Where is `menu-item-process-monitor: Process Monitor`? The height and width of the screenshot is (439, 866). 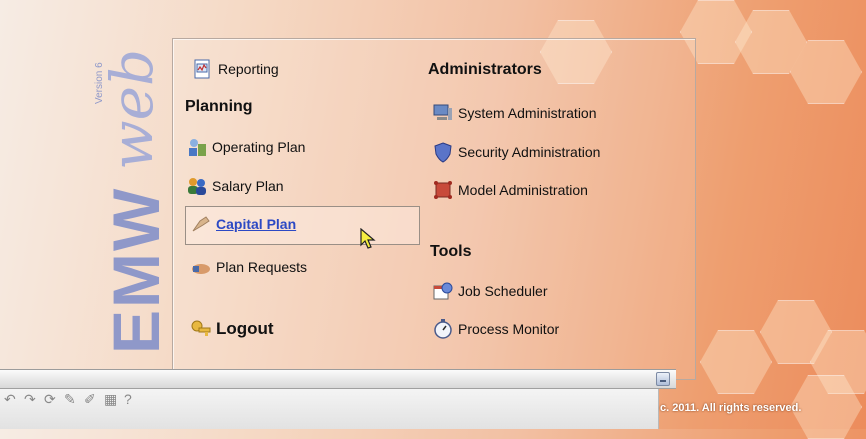
menu-item-process-monitor: Process Monitor is located at coordinates (495, 329).